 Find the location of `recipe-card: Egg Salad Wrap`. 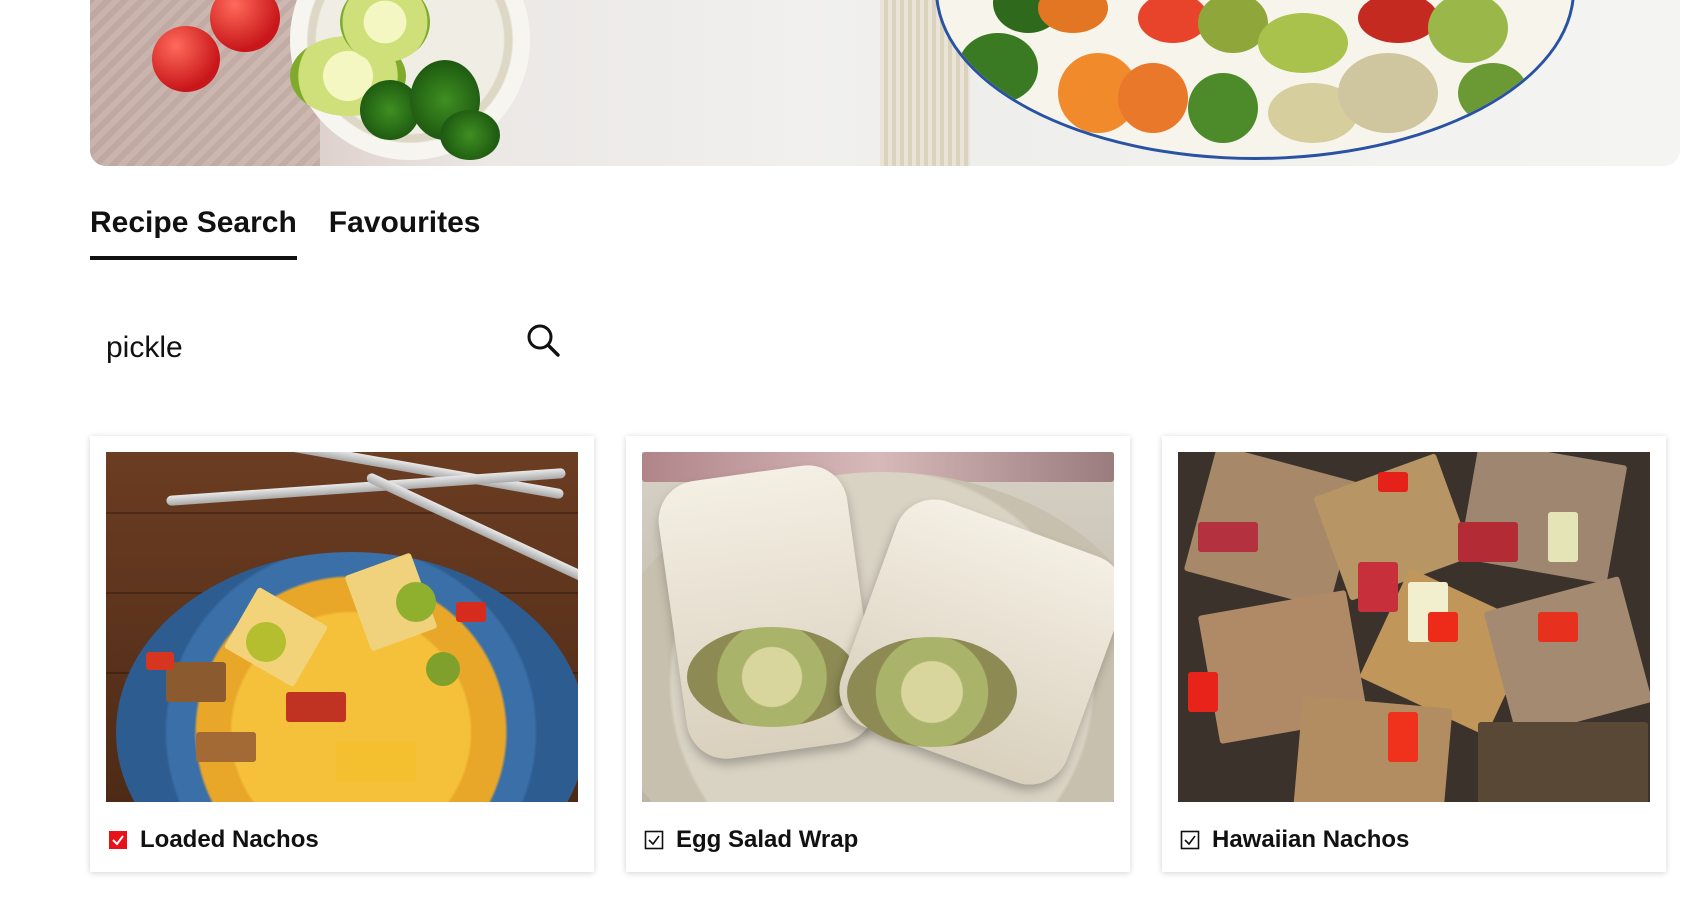

recipe-card: Egg Salad Wrap is located at coordinates (878, 654).